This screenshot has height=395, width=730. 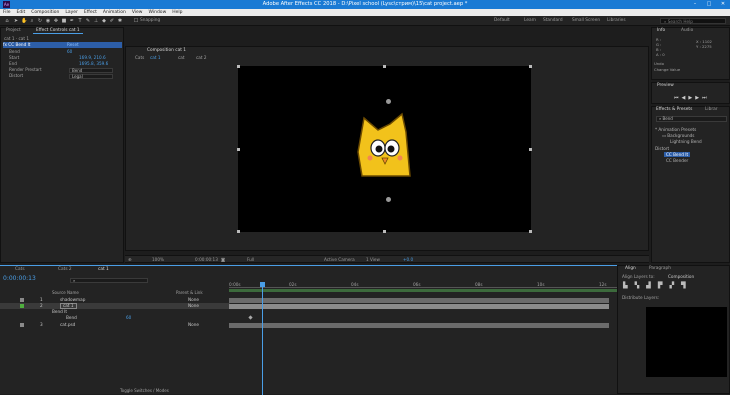 What do you see at coordinates (681, 277) in the screenshot?
I see `align-to-select: Composition` at bounding box center [681, 277].